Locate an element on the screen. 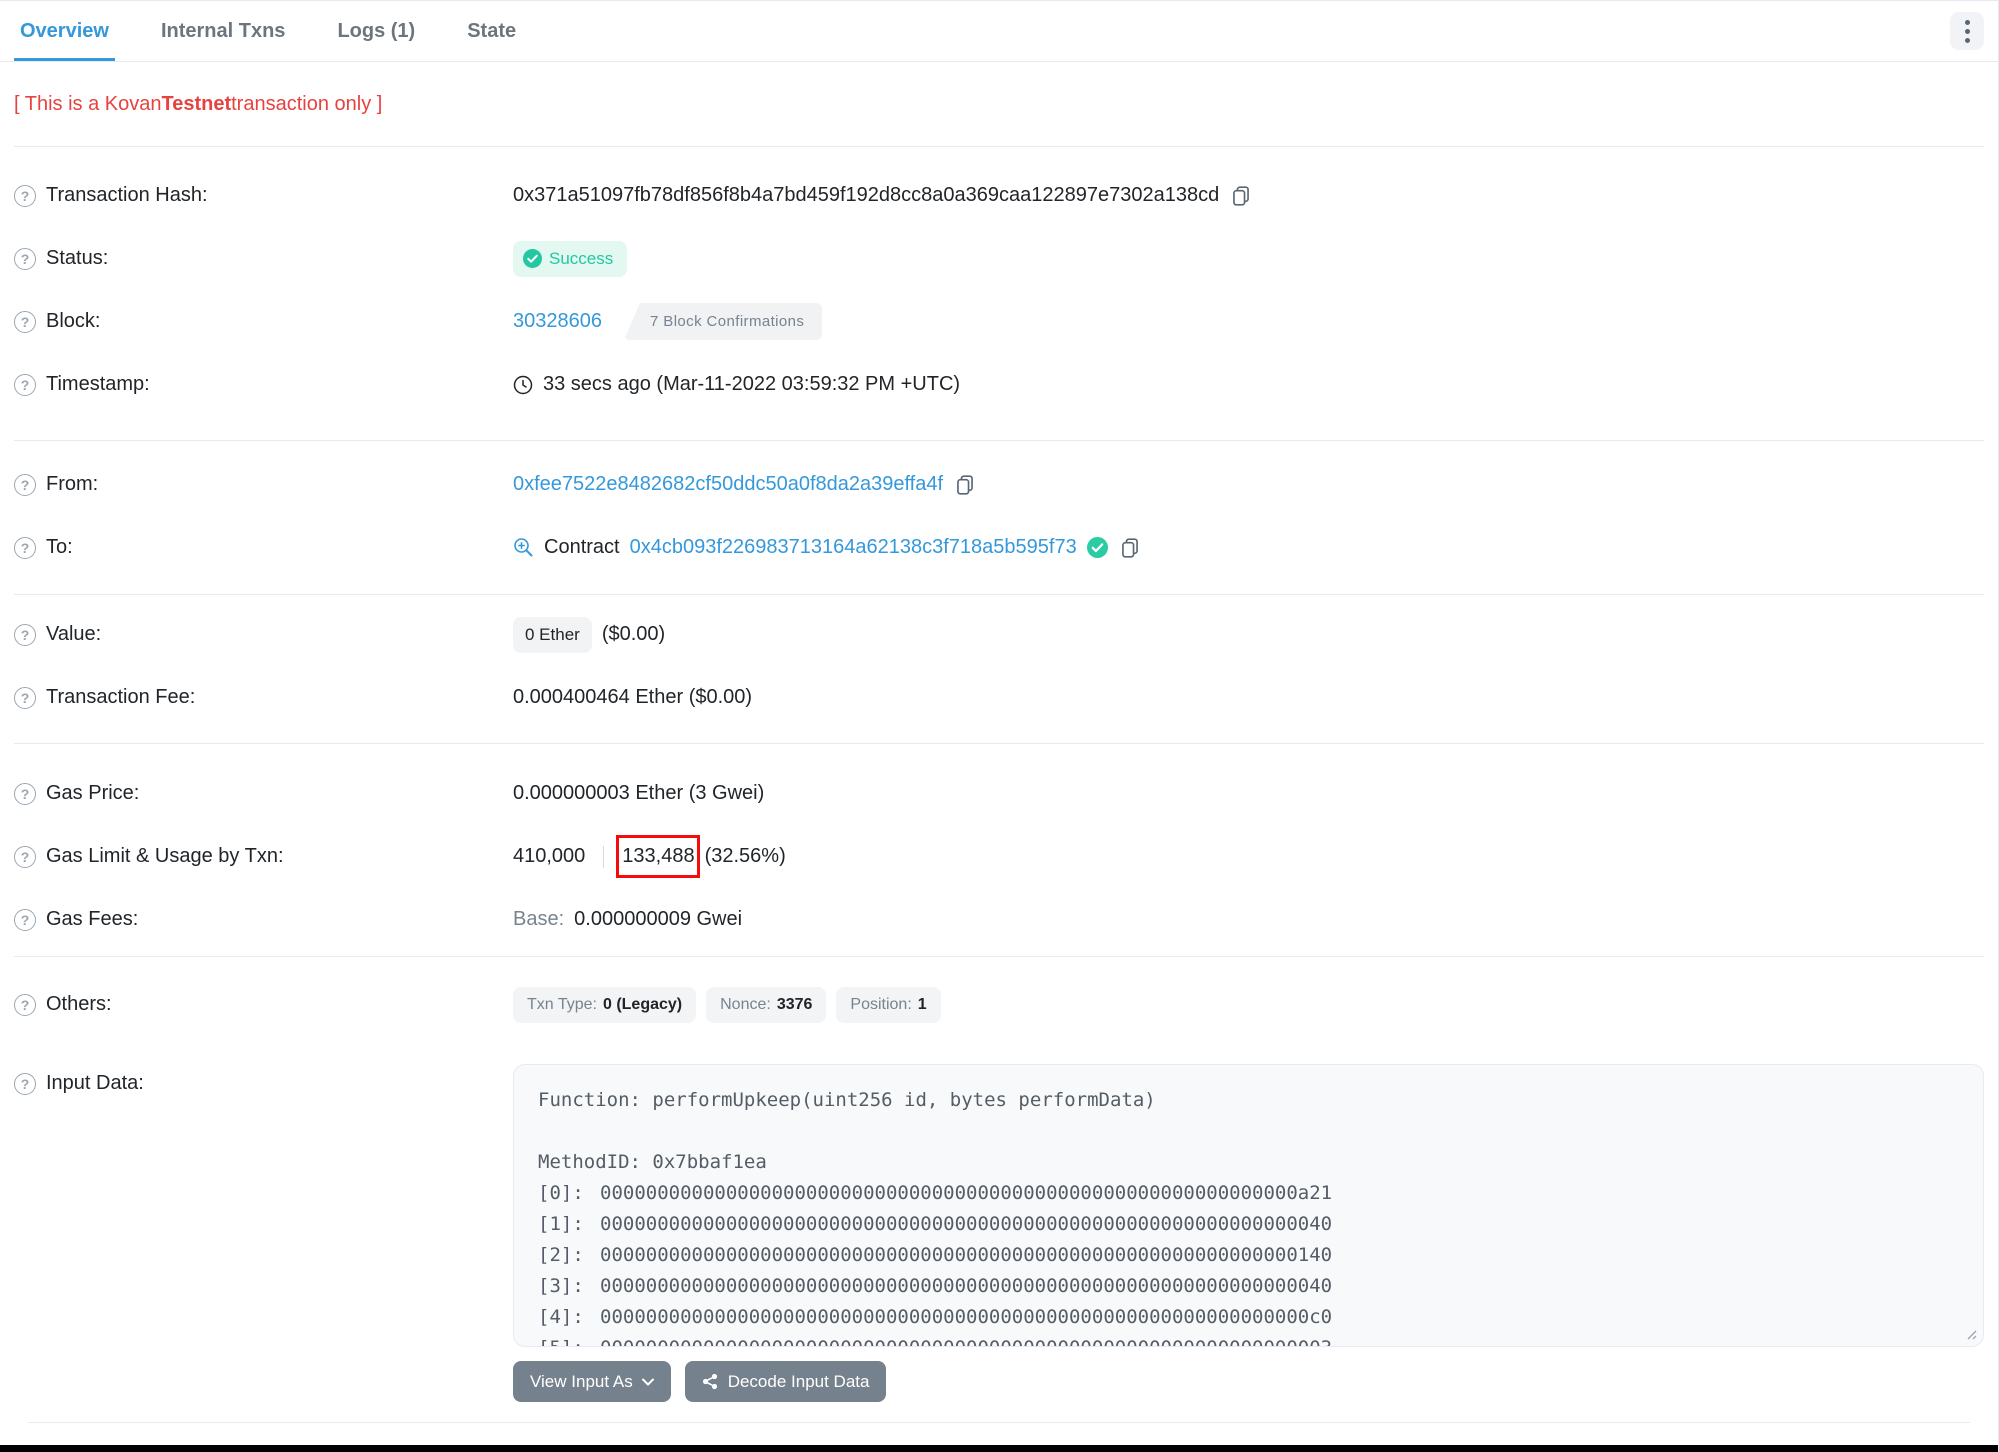  gas-used-value: 133,488 is located at coordinates (658, 856).